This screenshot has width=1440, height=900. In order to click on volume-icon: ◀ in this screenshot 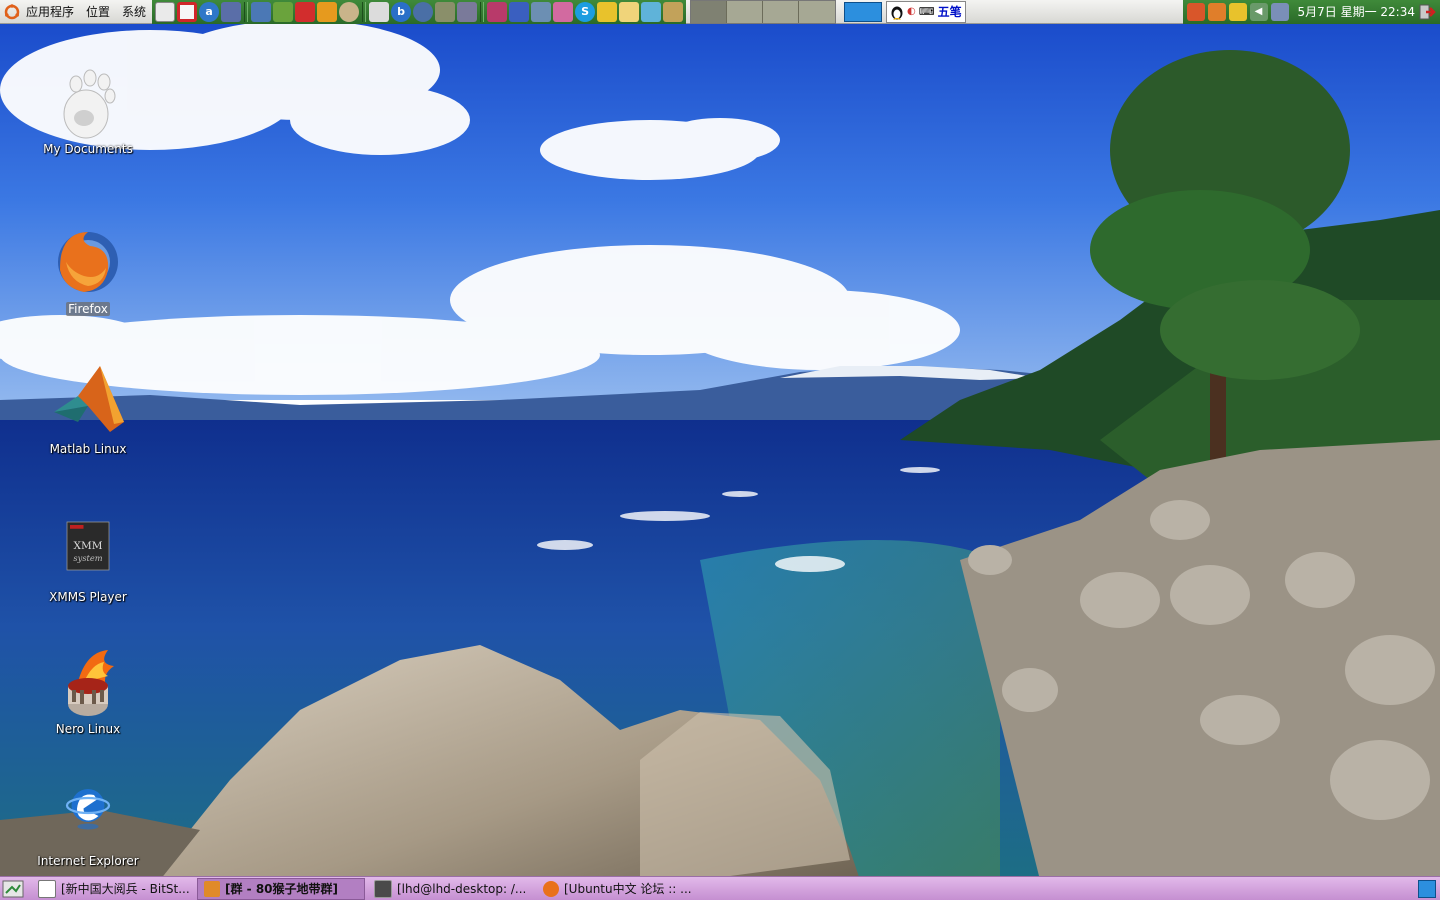, I will do `click(1258, 11)`.